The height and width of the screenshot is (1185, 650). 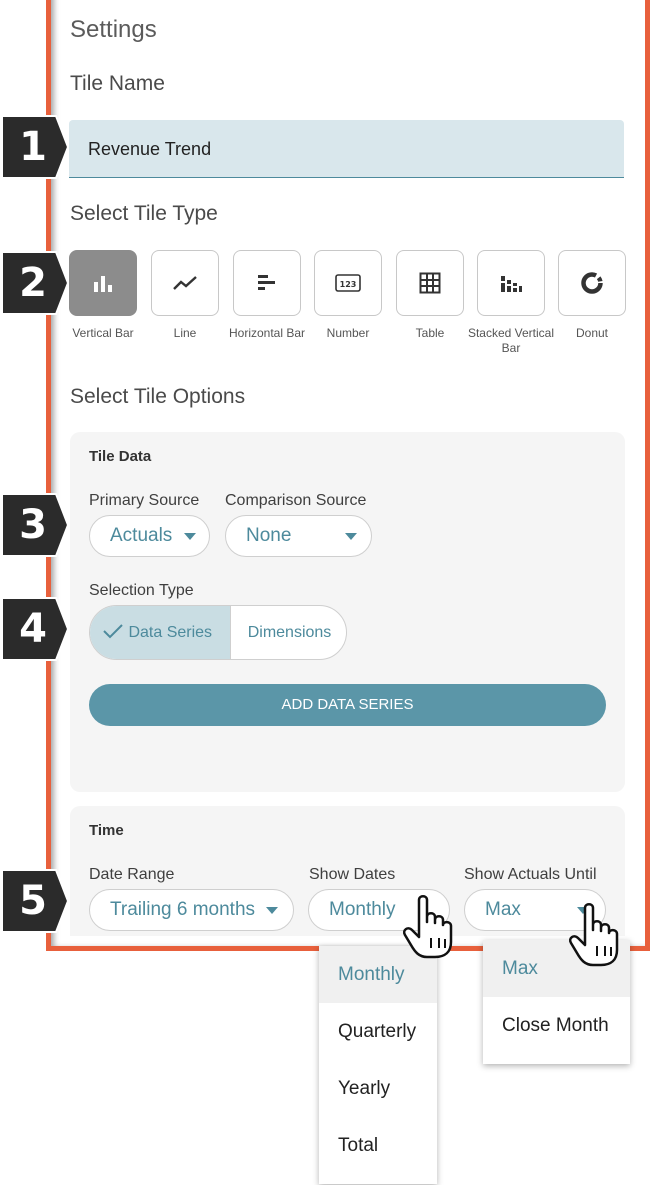 What do you see at coordinates (33, 629) in the screenshot?
I see `callout-number: 4` at bounding box center [33, 629].